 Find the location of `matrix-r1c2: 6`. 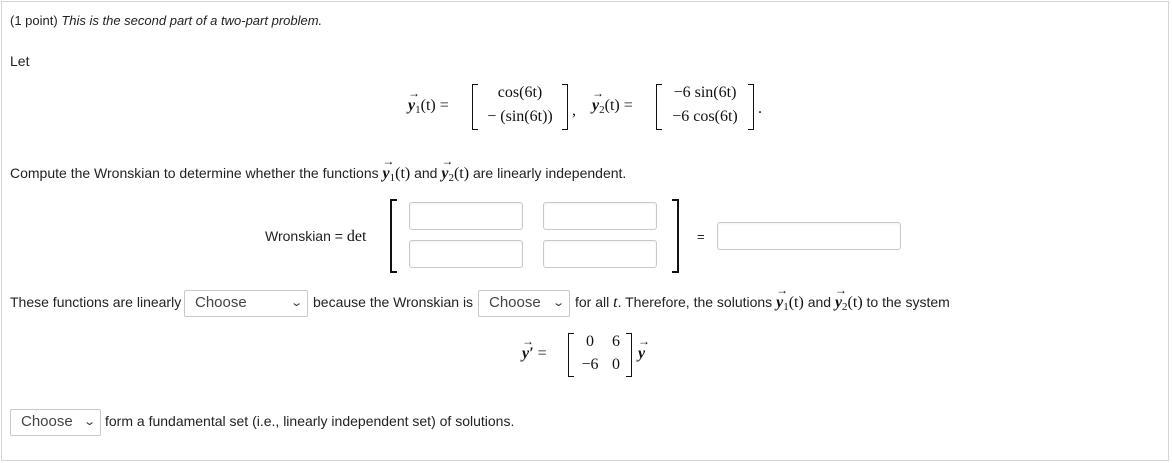

matrix-r1c2: 6 is located at coordinates (616, 341).